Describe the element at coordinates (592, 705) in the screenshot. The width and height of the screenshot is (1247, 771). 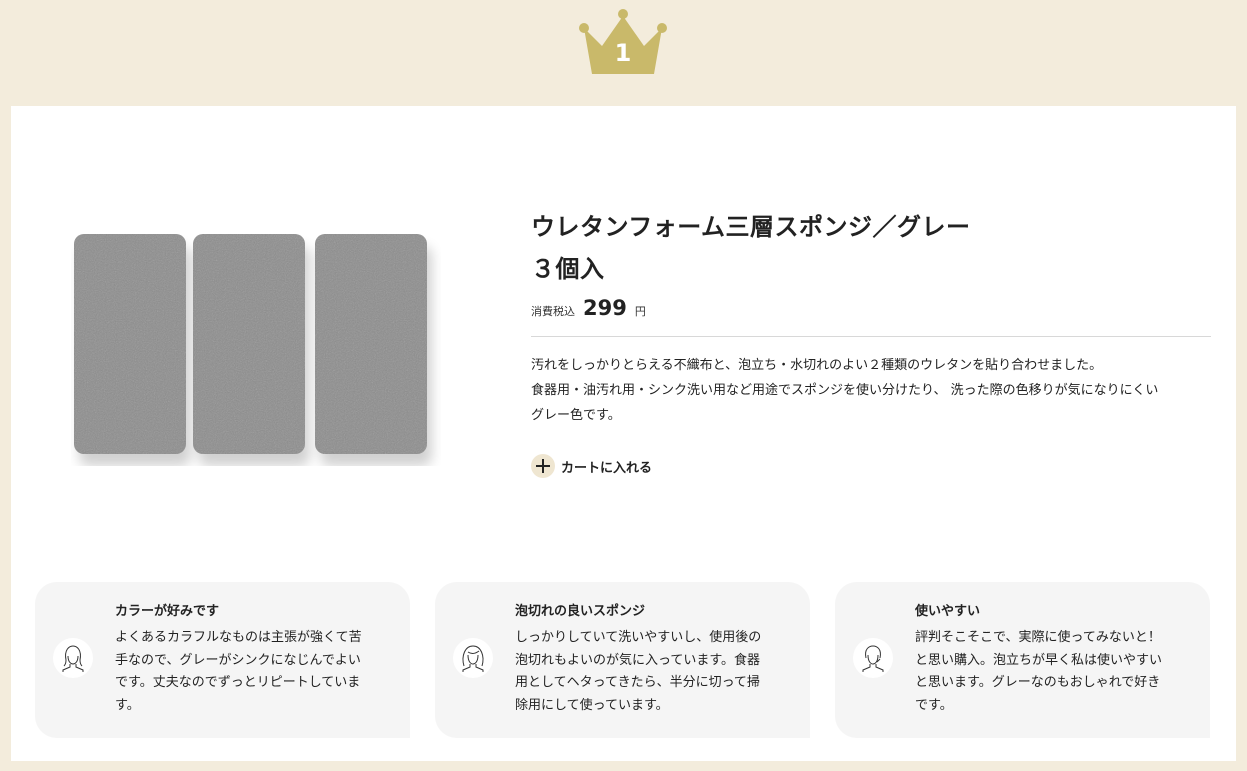
I see `review-line: 除用にして使っています。` at that location.